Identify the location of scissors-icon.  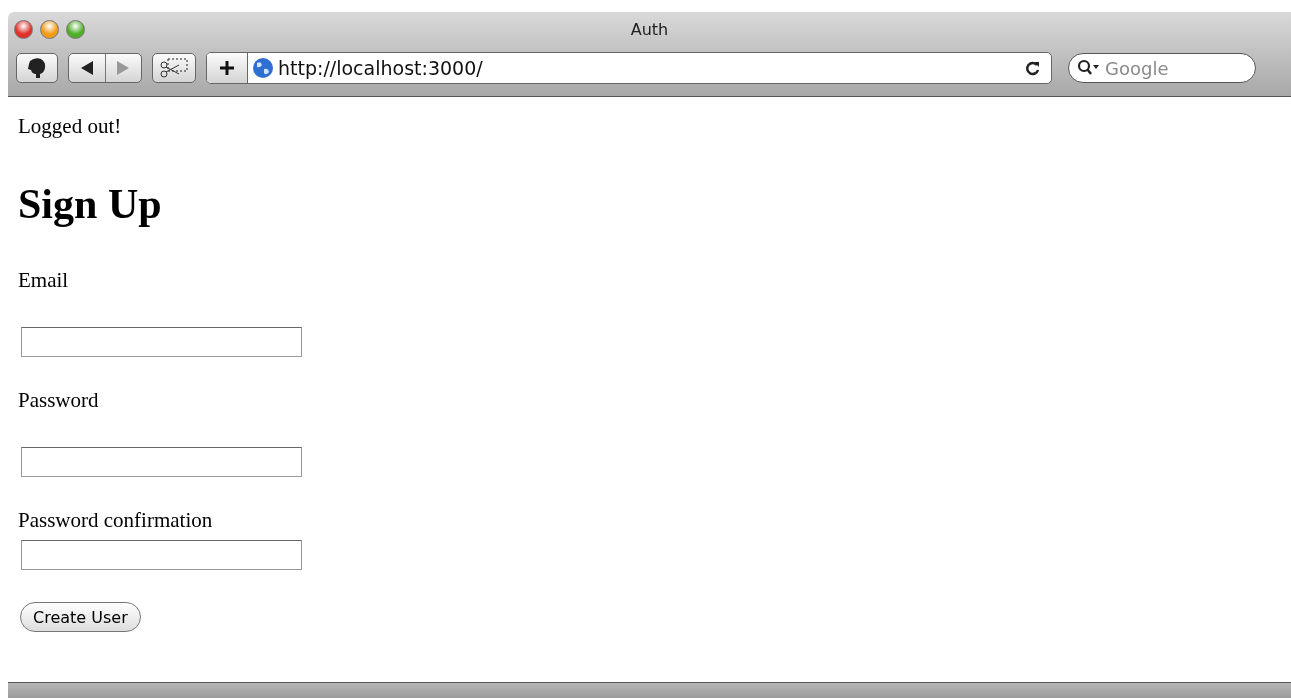
(174, 68).